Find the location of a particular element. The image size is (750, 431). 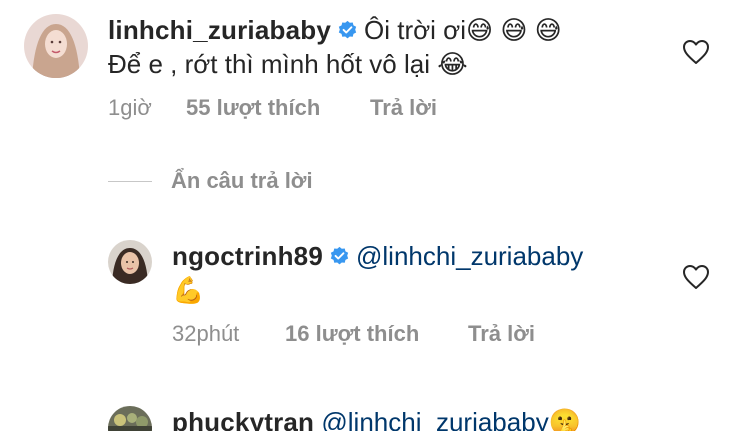

username: ngoctrinh89 is located at coordinates (247, 256).